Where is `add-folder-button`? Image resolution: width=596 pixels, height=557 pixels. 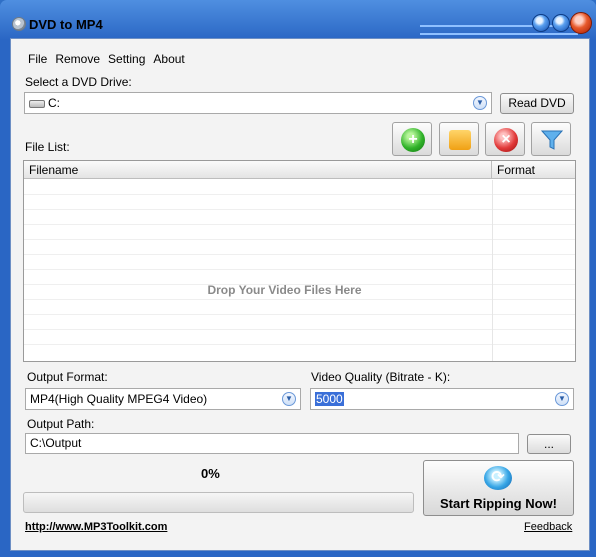 add-folder-button is located at coordinates (459, 139).